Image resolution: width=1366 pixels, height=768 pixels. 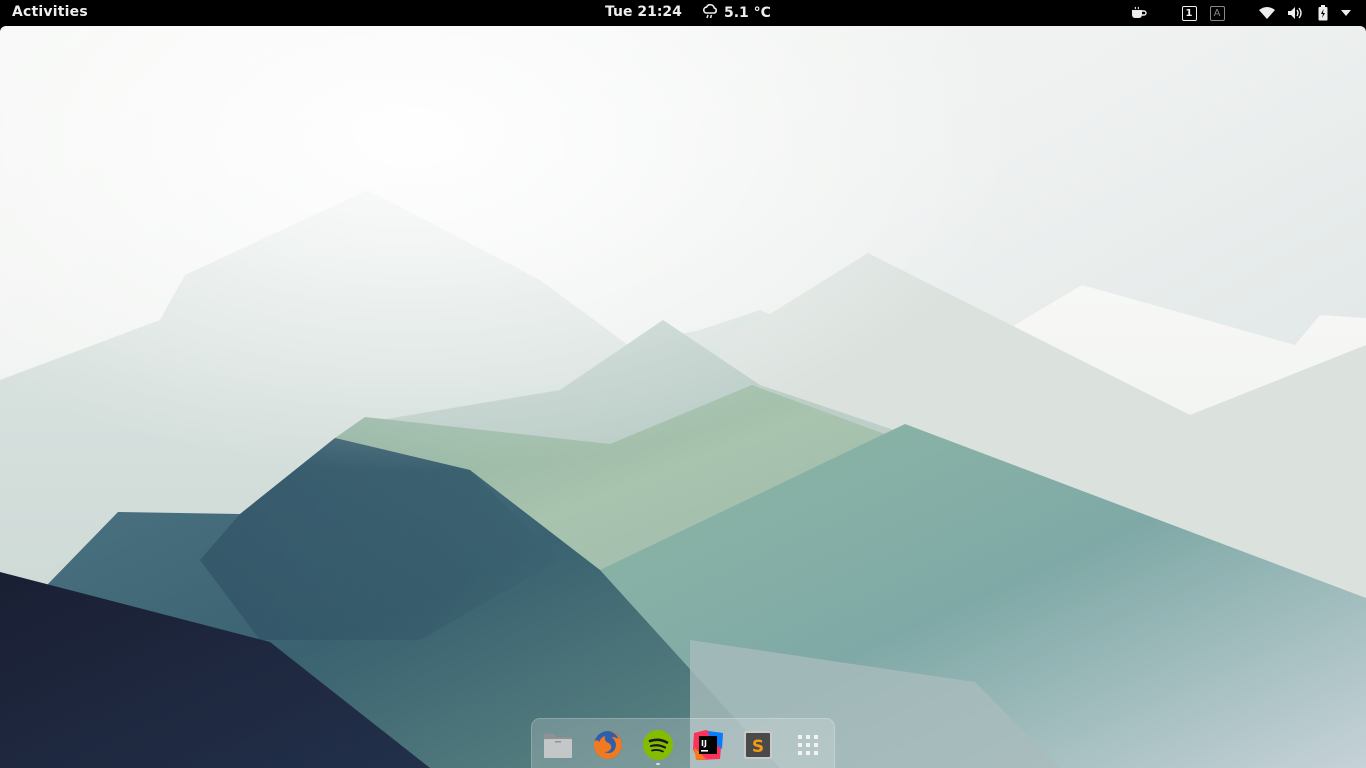 I want to click on keyboard-layout-label: A, so click(x=1217, y=13).